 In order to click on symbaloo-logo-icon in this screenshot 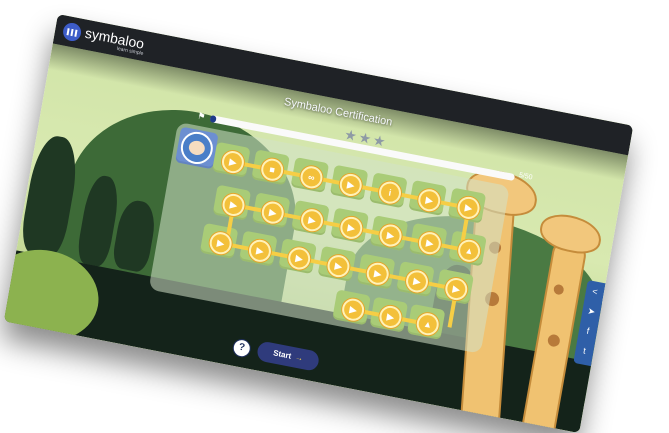, I will do `click(72, 32)`.